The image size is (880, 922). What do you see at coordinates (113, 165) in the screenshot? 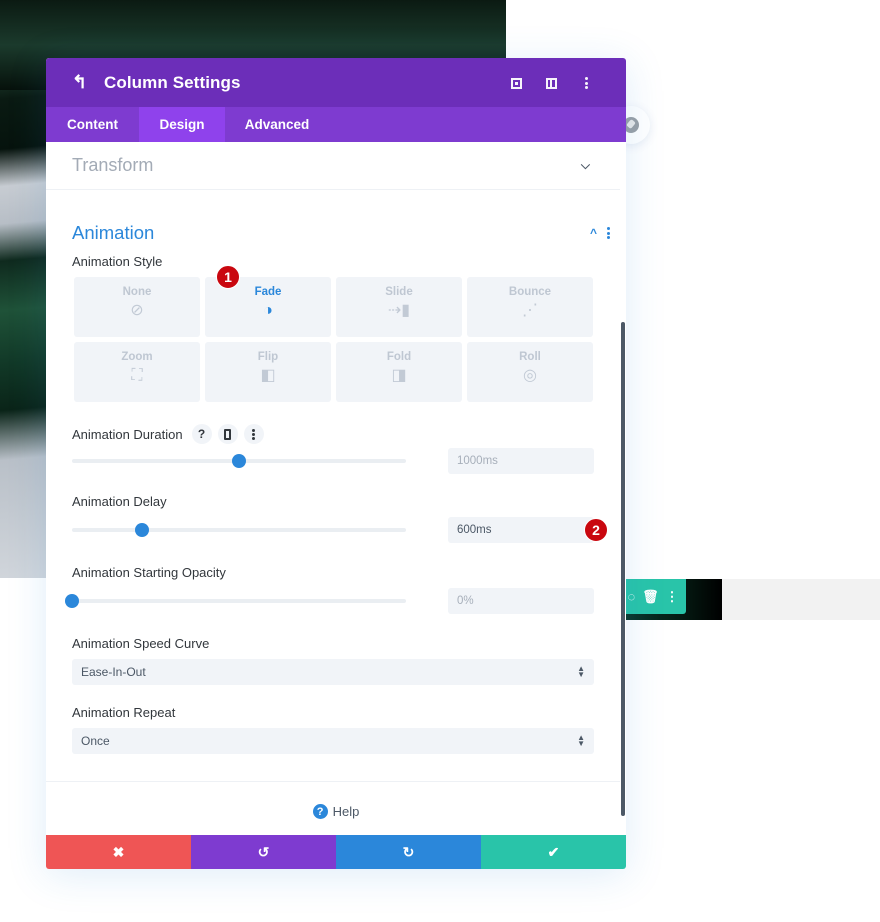
I see `transform-title: Transform` at bounding box center [113, 165].